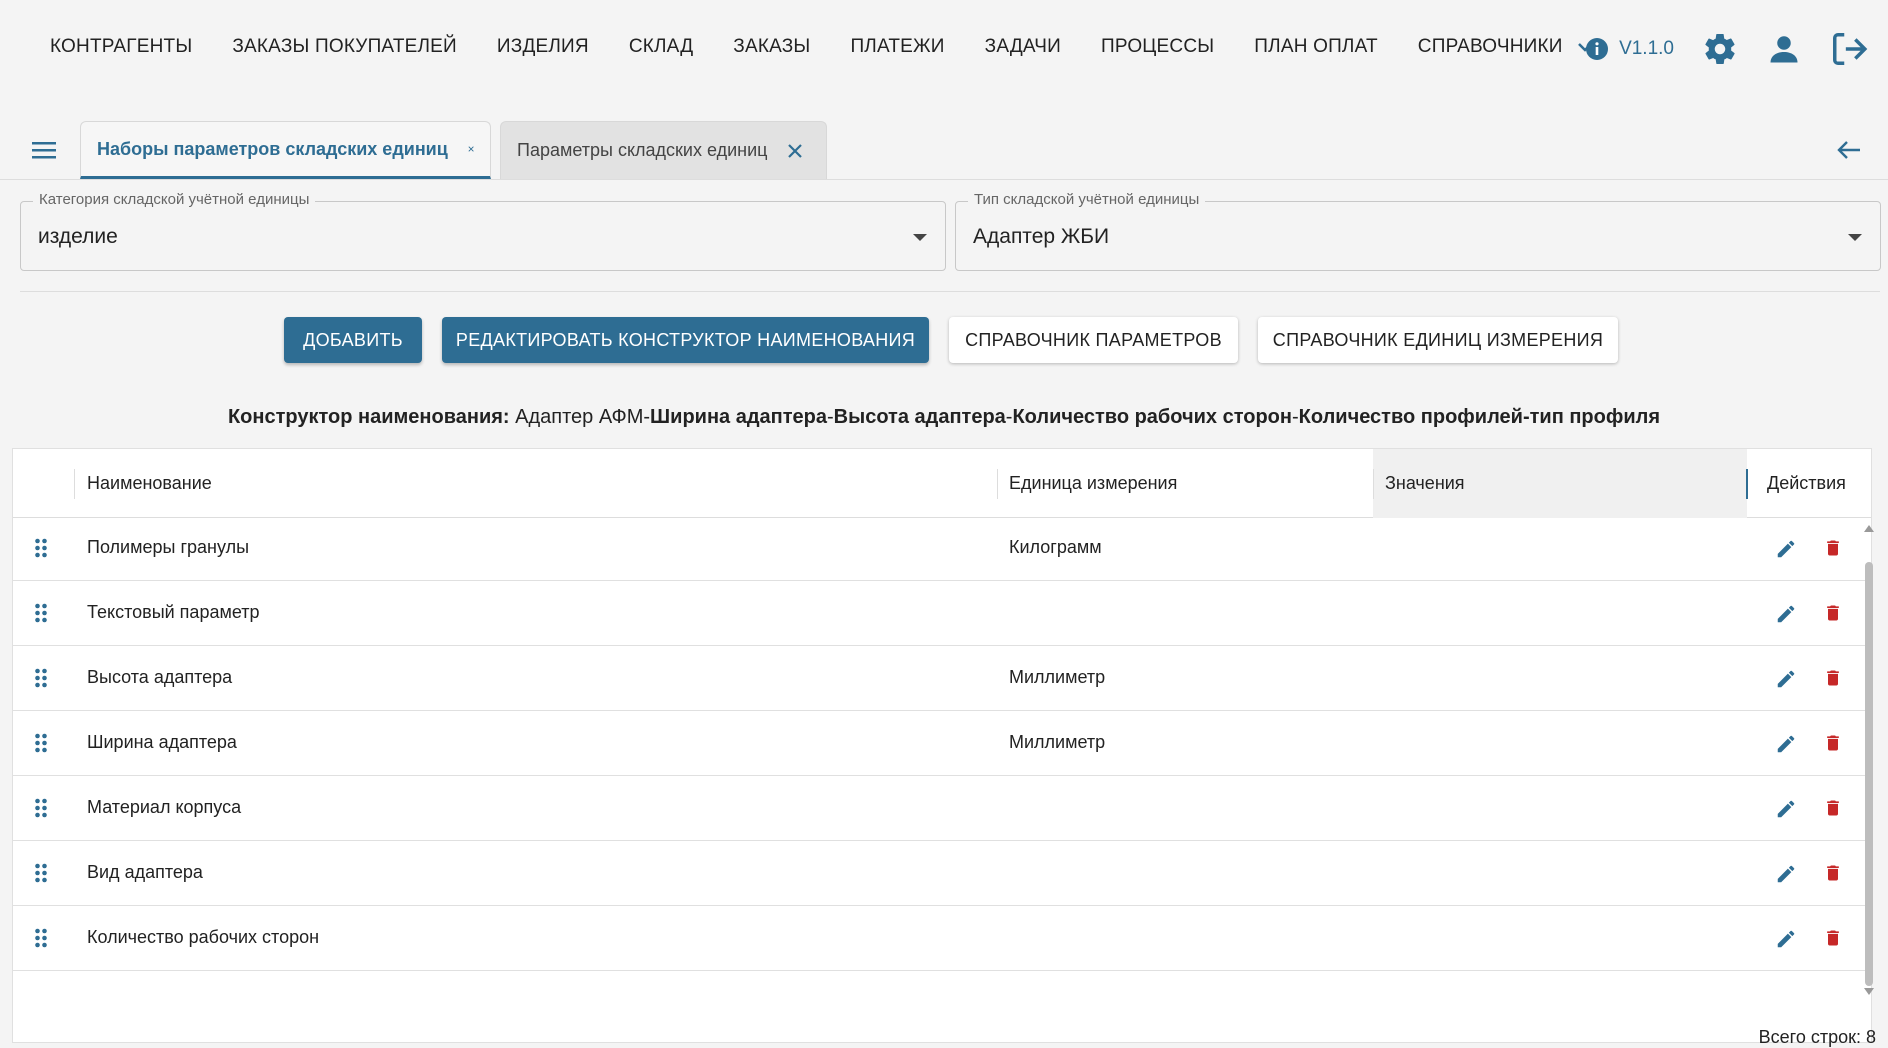 The height and width of the screenshot is (1048, 1888). What do you see at coordinates (950, 291) in the screenshot?
I see `divider` at bounding box center [950, 291].